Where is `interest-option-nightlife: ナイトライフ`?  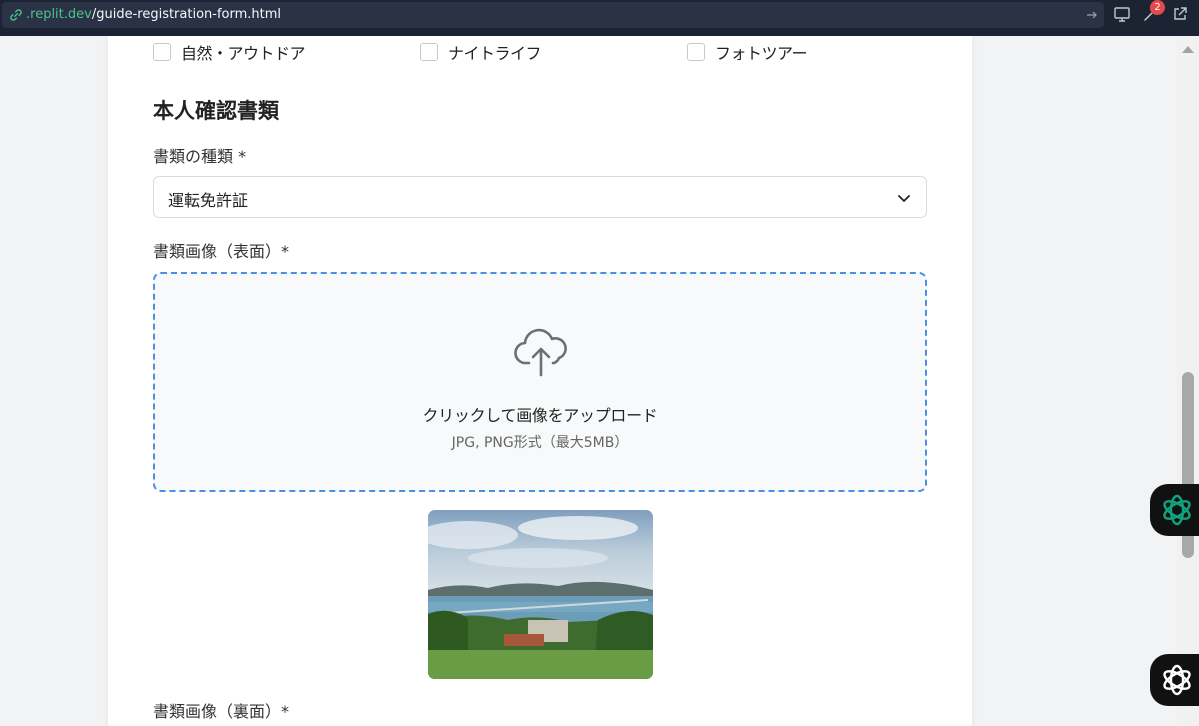
interest-option-nightlife: ナイトライフ is located at coordinates (481, 52).